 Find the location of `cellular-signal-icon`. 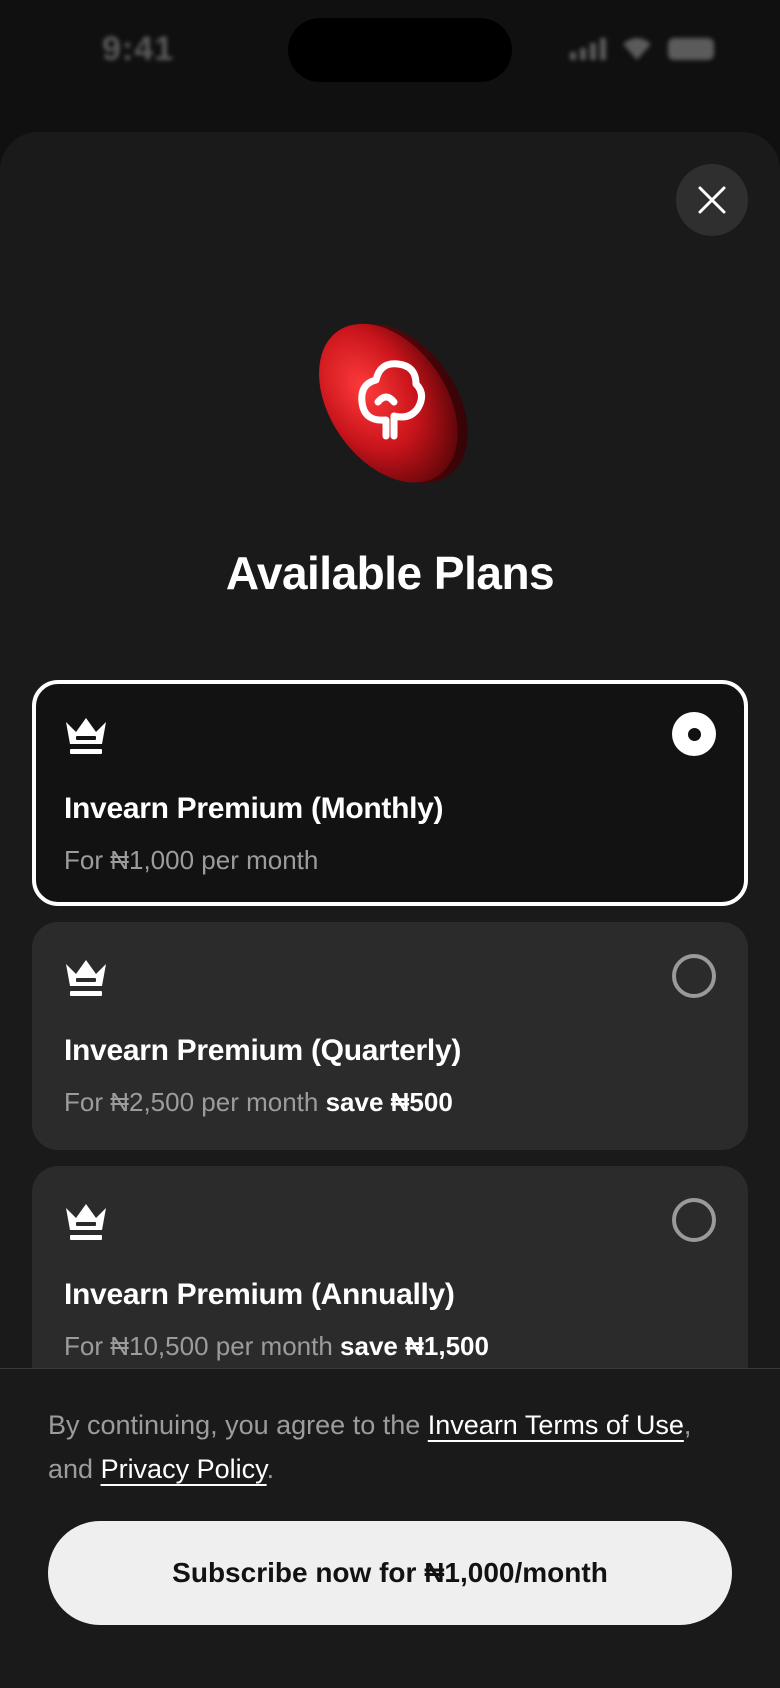

cellular-signal-icon is located at coordinates (588, 49).